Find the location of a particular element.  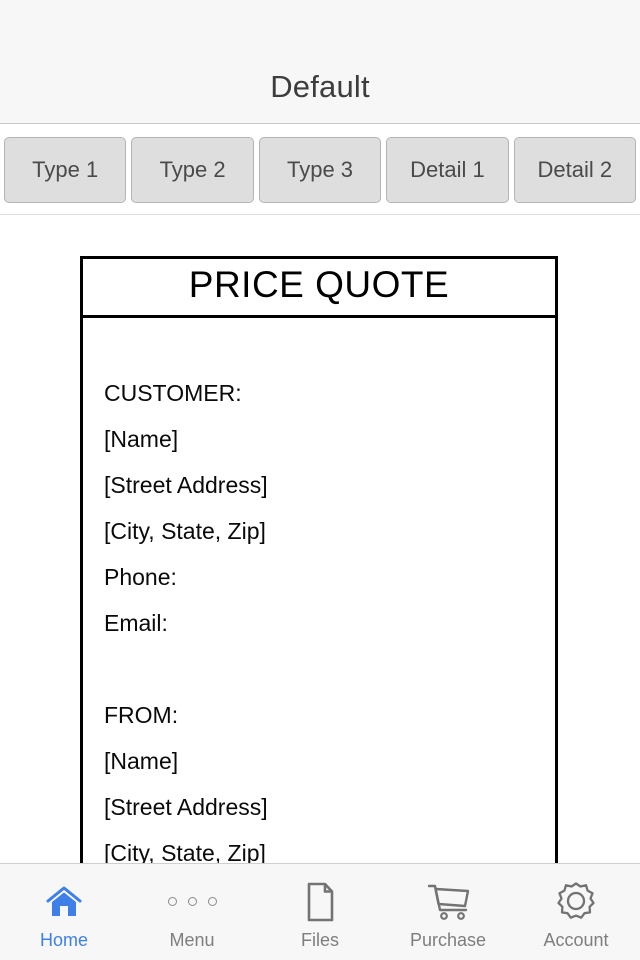

document-title-row: PRICE QUOTE is located at coordinates (319, 288).